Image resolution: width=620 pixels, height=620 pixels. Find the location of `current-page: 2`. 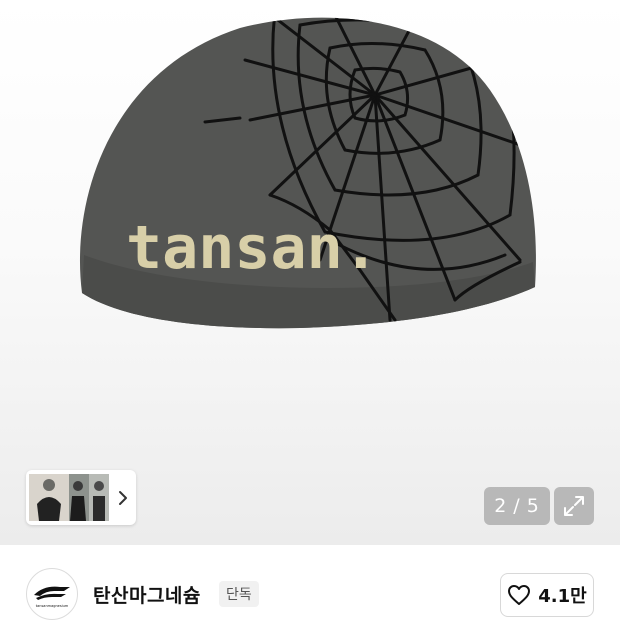

current-page: 2 is located at coordinates (501, 506).